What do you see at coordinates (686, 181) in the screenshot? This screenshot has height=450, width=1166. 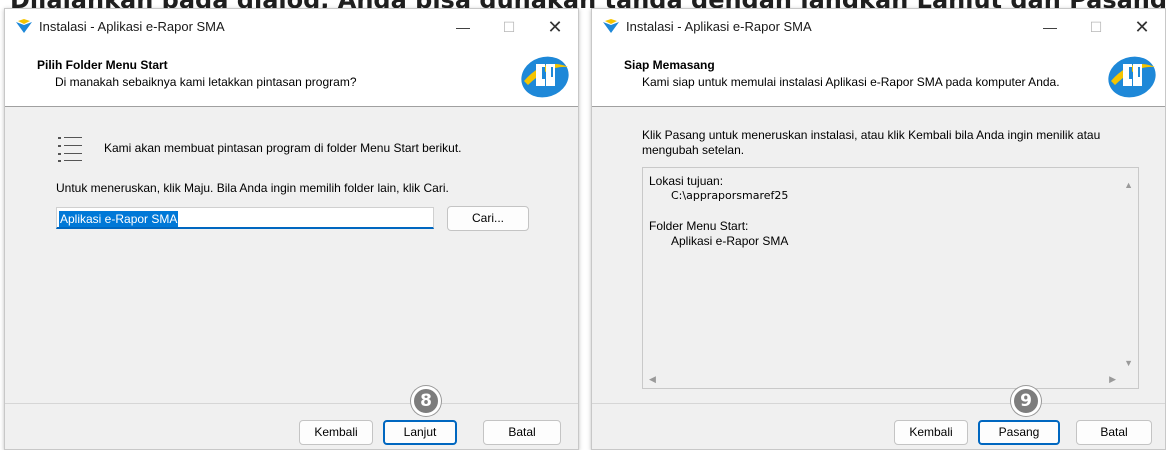 I see `destination-label: Lokasi tujuan:` at bounding box center [686, 181].